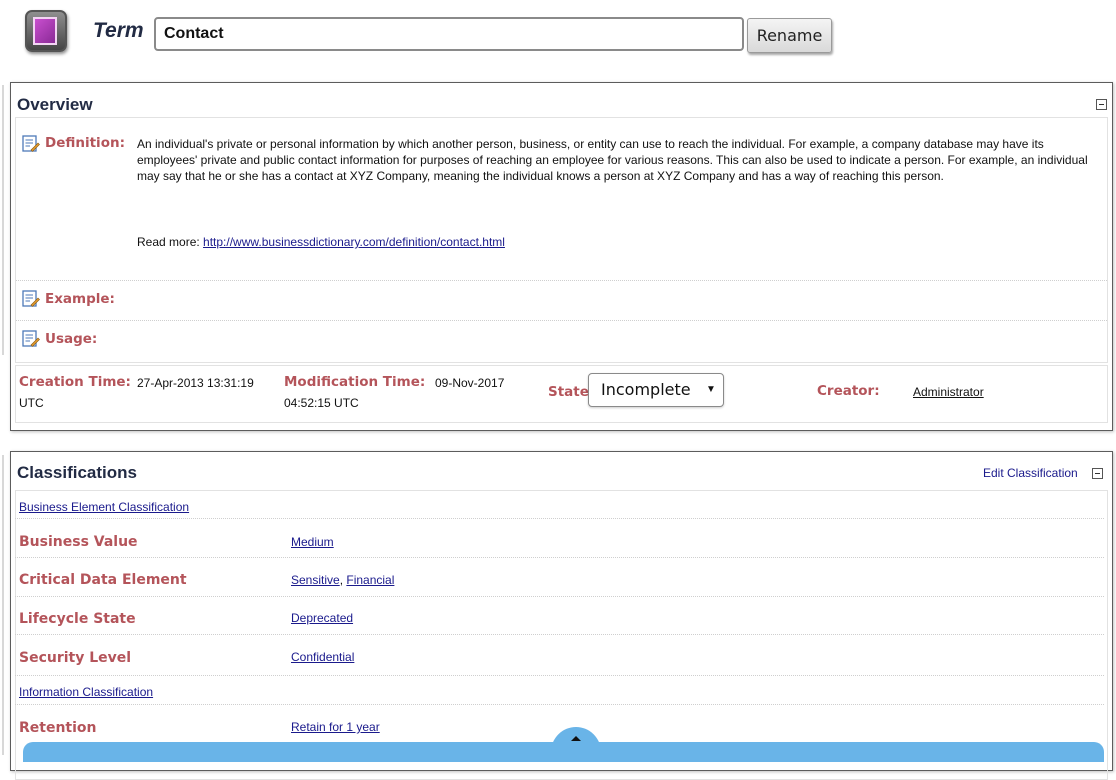  I want to click on modification-time-value: 09-Nov-2017, so click(470, 383).